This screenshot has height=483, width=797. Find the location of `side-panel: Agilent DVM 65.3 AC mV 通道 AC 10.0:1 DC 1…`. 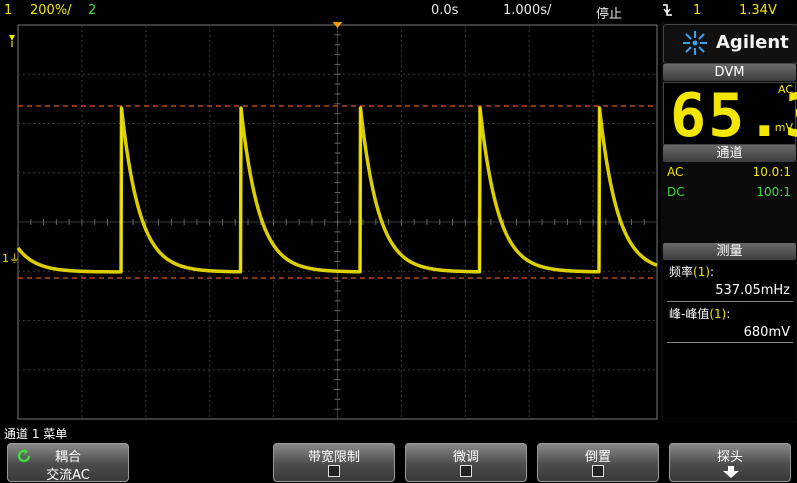

side-panel: Agilent DVM 65.3 AC mV 通道 AC 10.0:1 DC 1… is located at coordinates (729, 222).